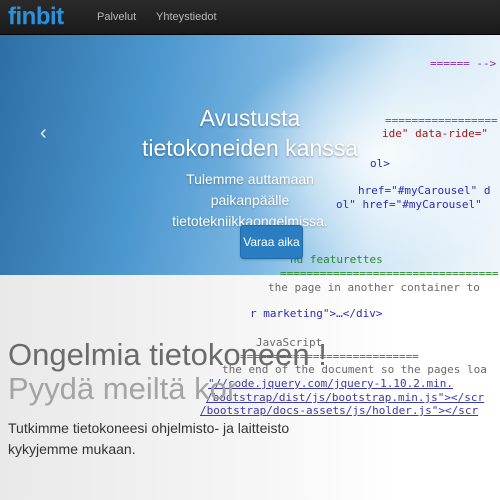 The image size is (500, 500). What do you see at coordinates (36, 17) in the screenshot?
I see `brand-logo: finbit` at bounding box center [36, 17].